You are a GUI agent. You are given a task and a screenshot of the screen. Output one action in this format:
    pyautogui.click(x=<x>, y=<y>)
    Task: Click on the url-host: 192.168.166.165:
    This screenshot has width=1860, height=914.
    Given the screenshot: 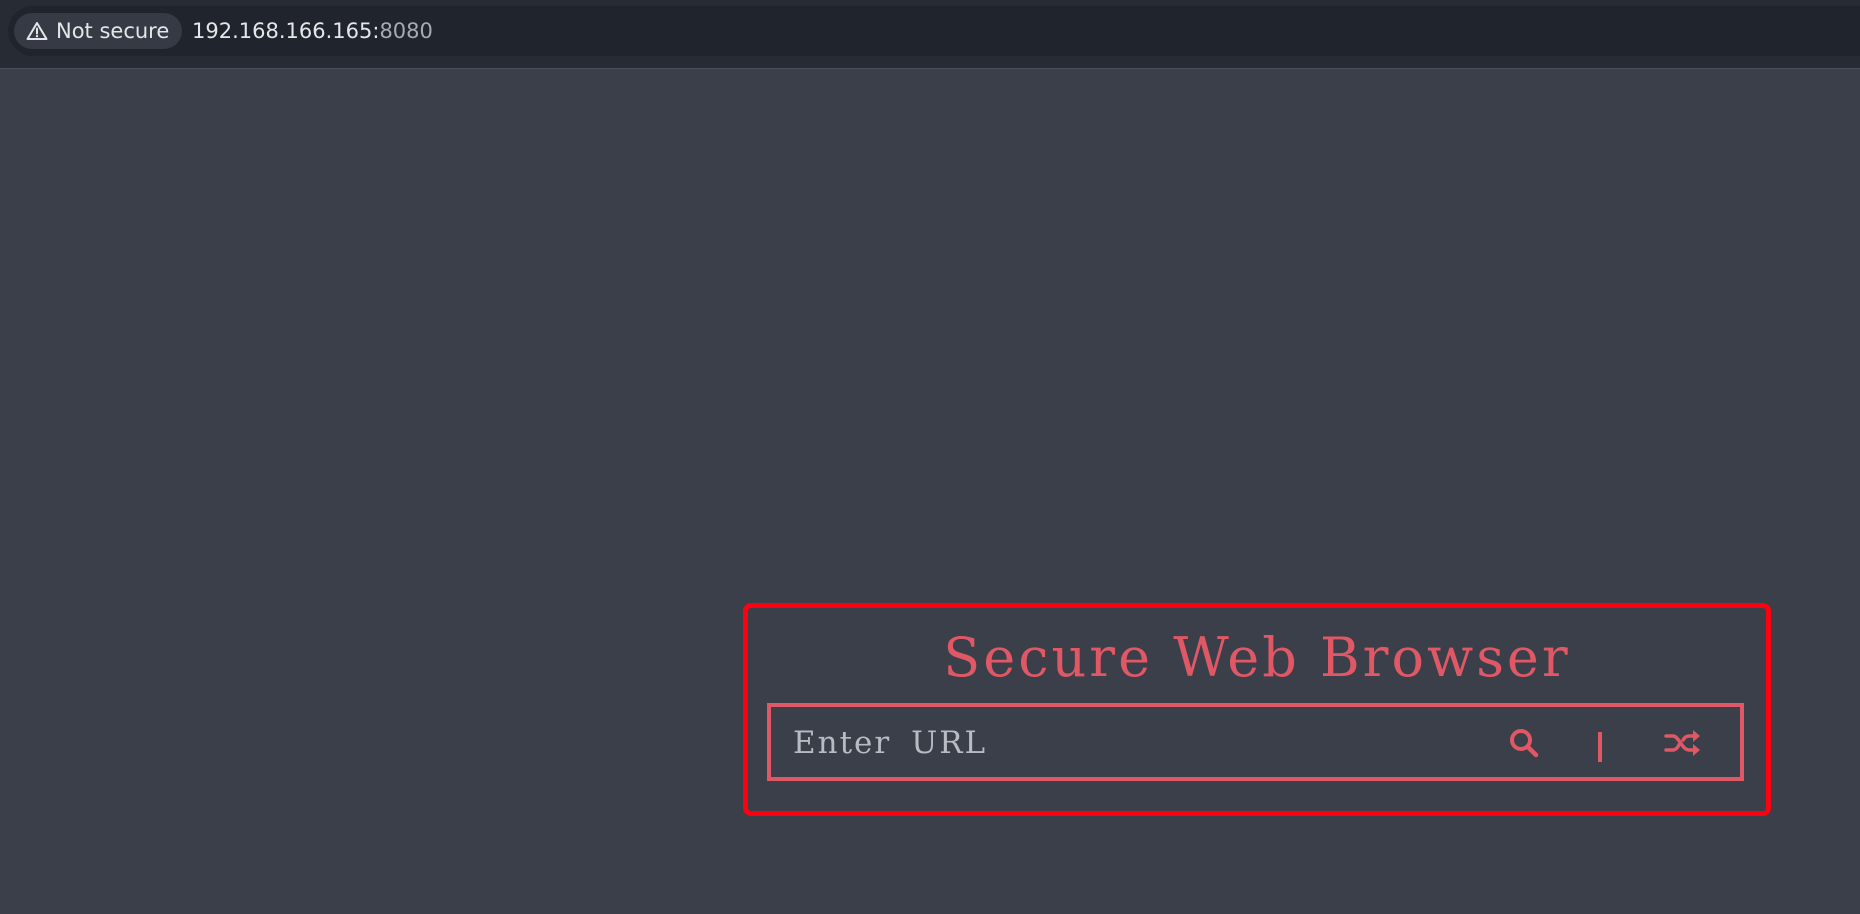 What is the action you would take?
    pyautogui.click(x=286, y=31)
    